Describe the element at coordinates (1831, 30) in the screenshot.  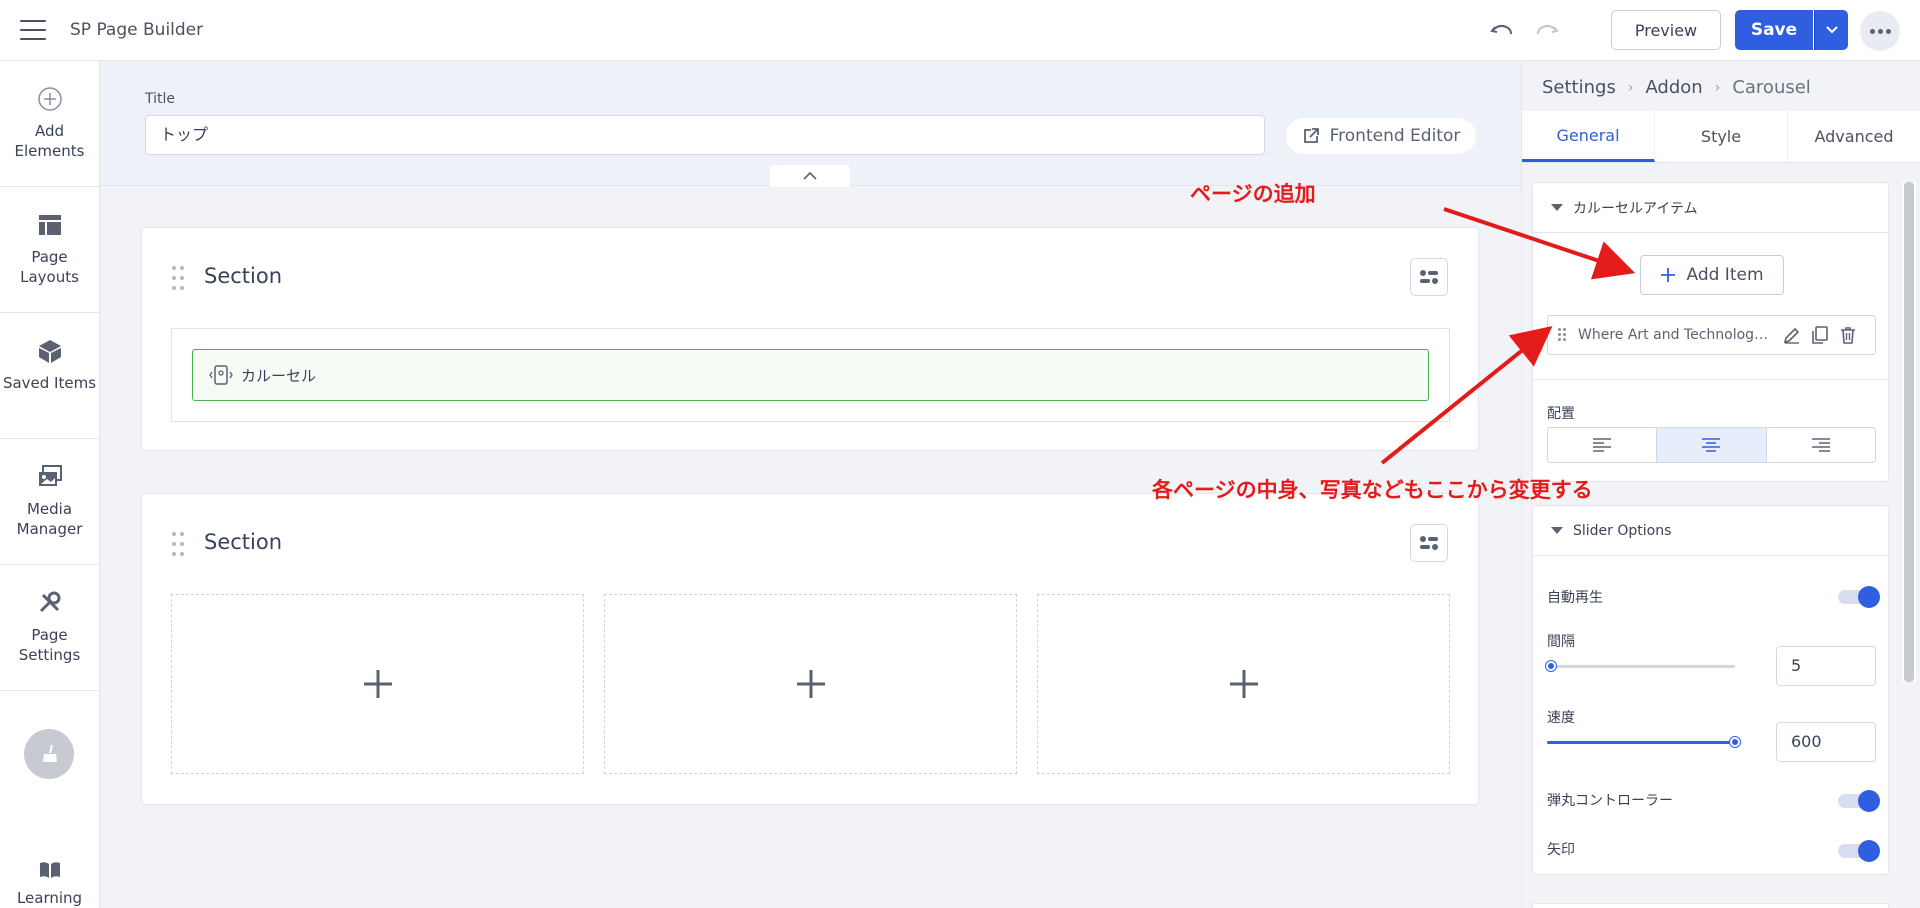
I see `save-options-dropdown` at that location.